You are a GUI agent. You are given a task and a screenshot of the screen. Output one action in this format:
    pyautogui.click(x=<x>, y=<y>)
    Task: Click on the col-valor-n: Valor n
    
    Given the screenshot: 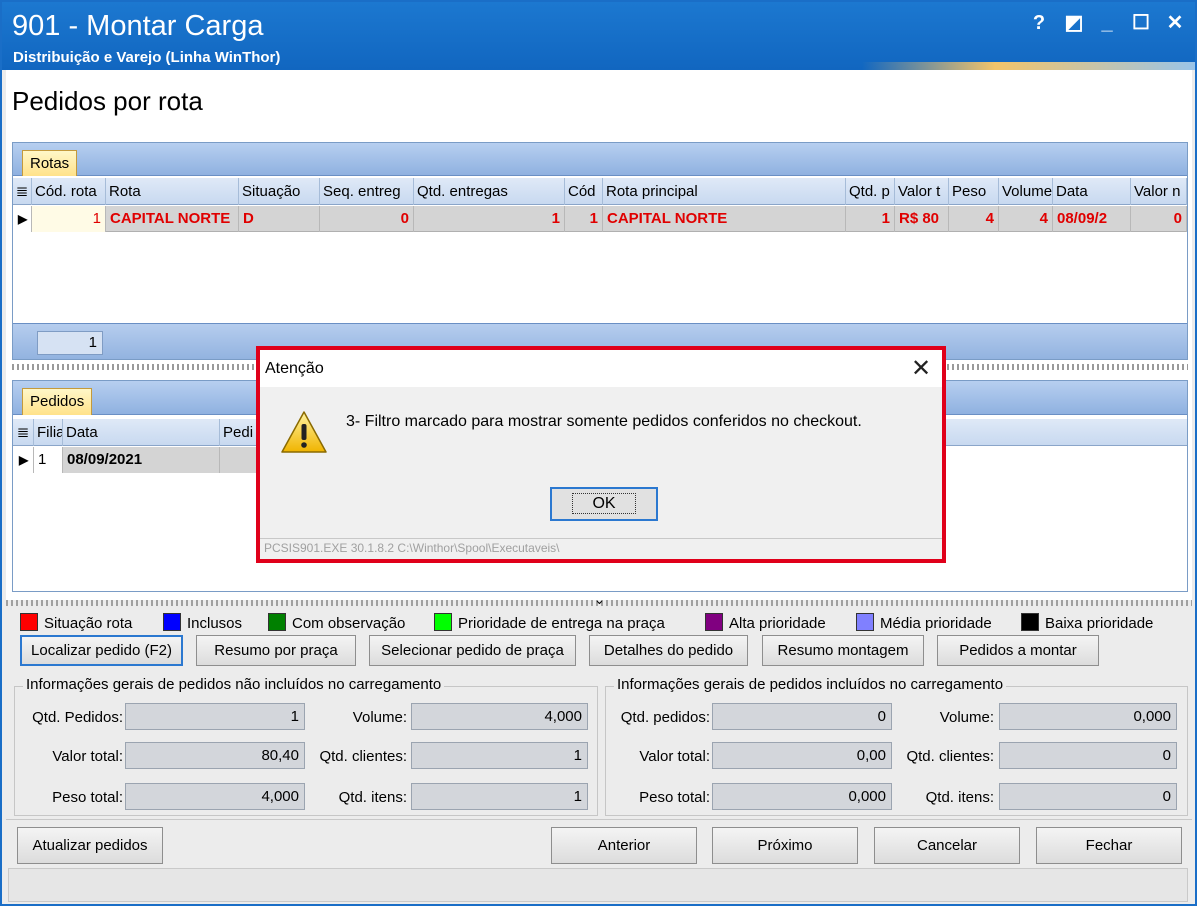 What is the action you would take?
    pyautogui.click(x=1159, y=191)
    